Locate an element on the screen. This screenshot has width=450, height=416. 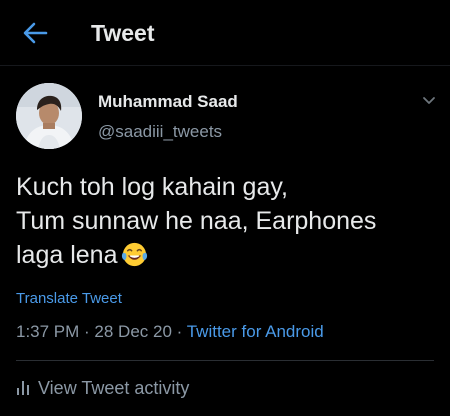
tweet-text-line: Kuch toh log kahain gay, is located at coordinates (152, 187).